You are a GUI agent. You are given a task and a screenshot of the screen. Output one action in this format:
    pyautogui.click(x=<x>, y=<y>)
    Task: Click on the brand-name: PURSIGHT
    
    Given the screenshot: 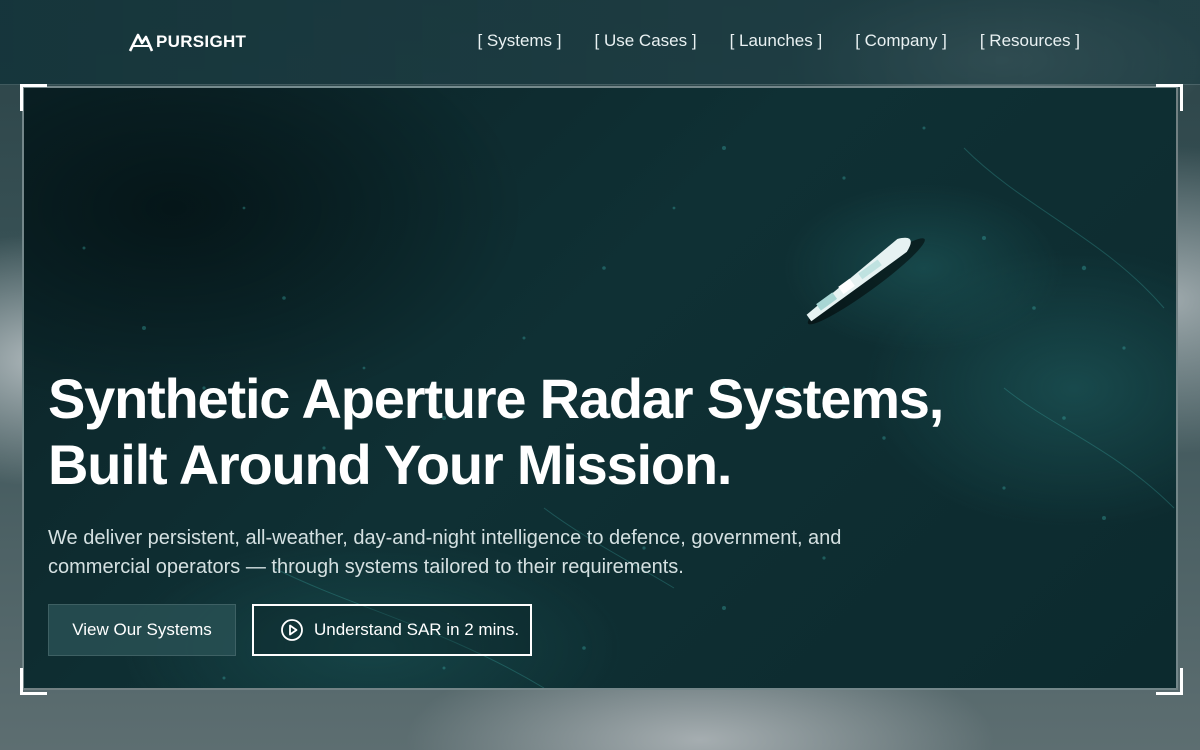 What is the action you would take?
    pyautogui.click(x=201, y=41)
    